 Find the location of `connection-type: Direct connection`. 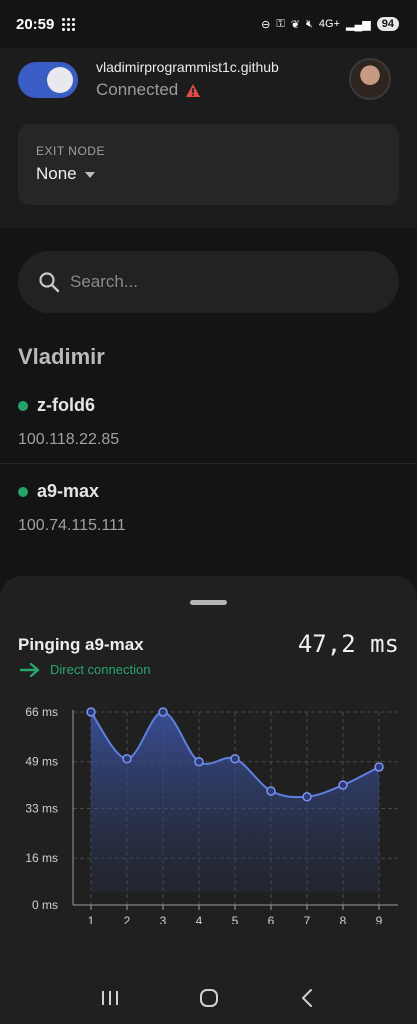

connection-type: Direct connection is located at coordinates (85, 669).